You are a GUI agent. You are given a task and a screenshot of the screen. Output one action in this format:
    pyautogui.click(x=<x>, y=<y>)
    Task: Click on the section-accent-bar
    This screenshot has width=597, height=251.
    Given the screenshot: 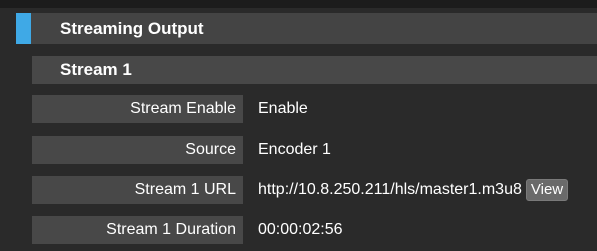 What is the action you would take?
    pyautogui.click(x=23, y=28)
    